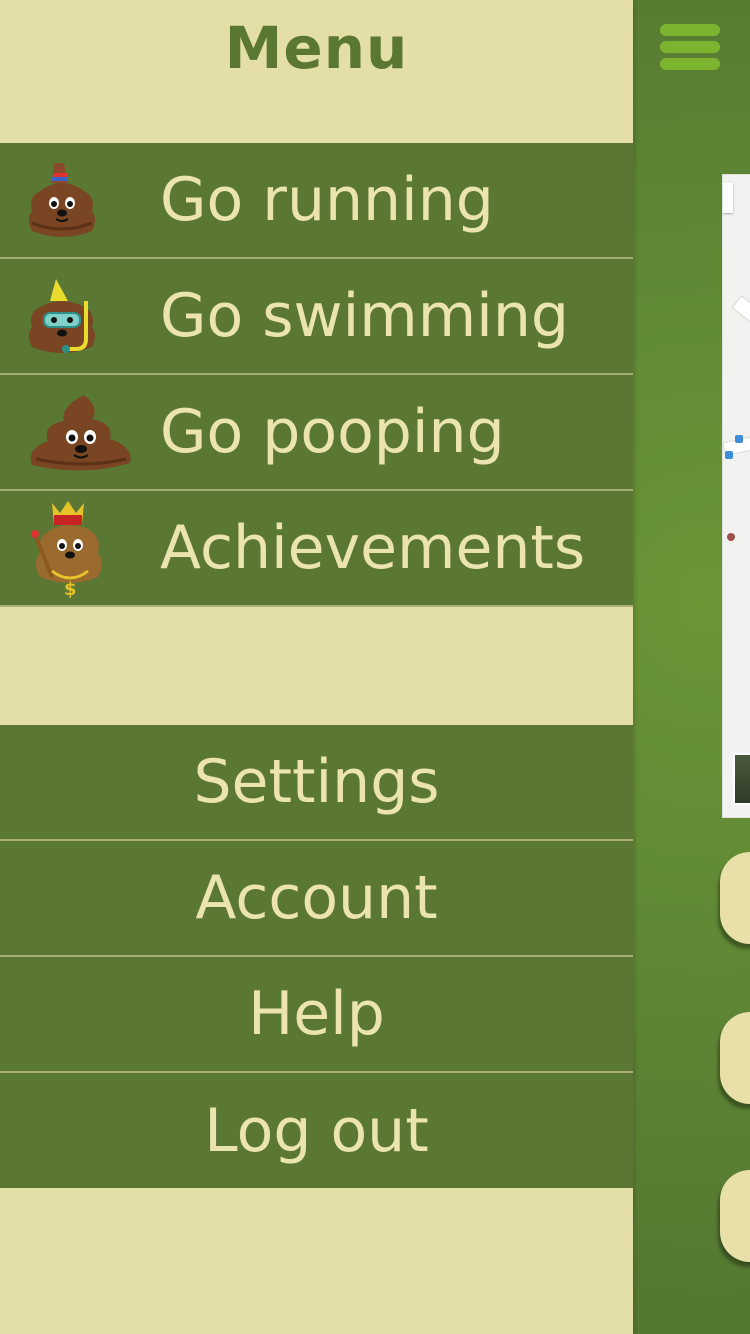 The image size is (750, 1334). What do you see at coordinates (327, 200) in the screenshot?
I see `menu-item-label: Go running` at bounding box center [327, 200].